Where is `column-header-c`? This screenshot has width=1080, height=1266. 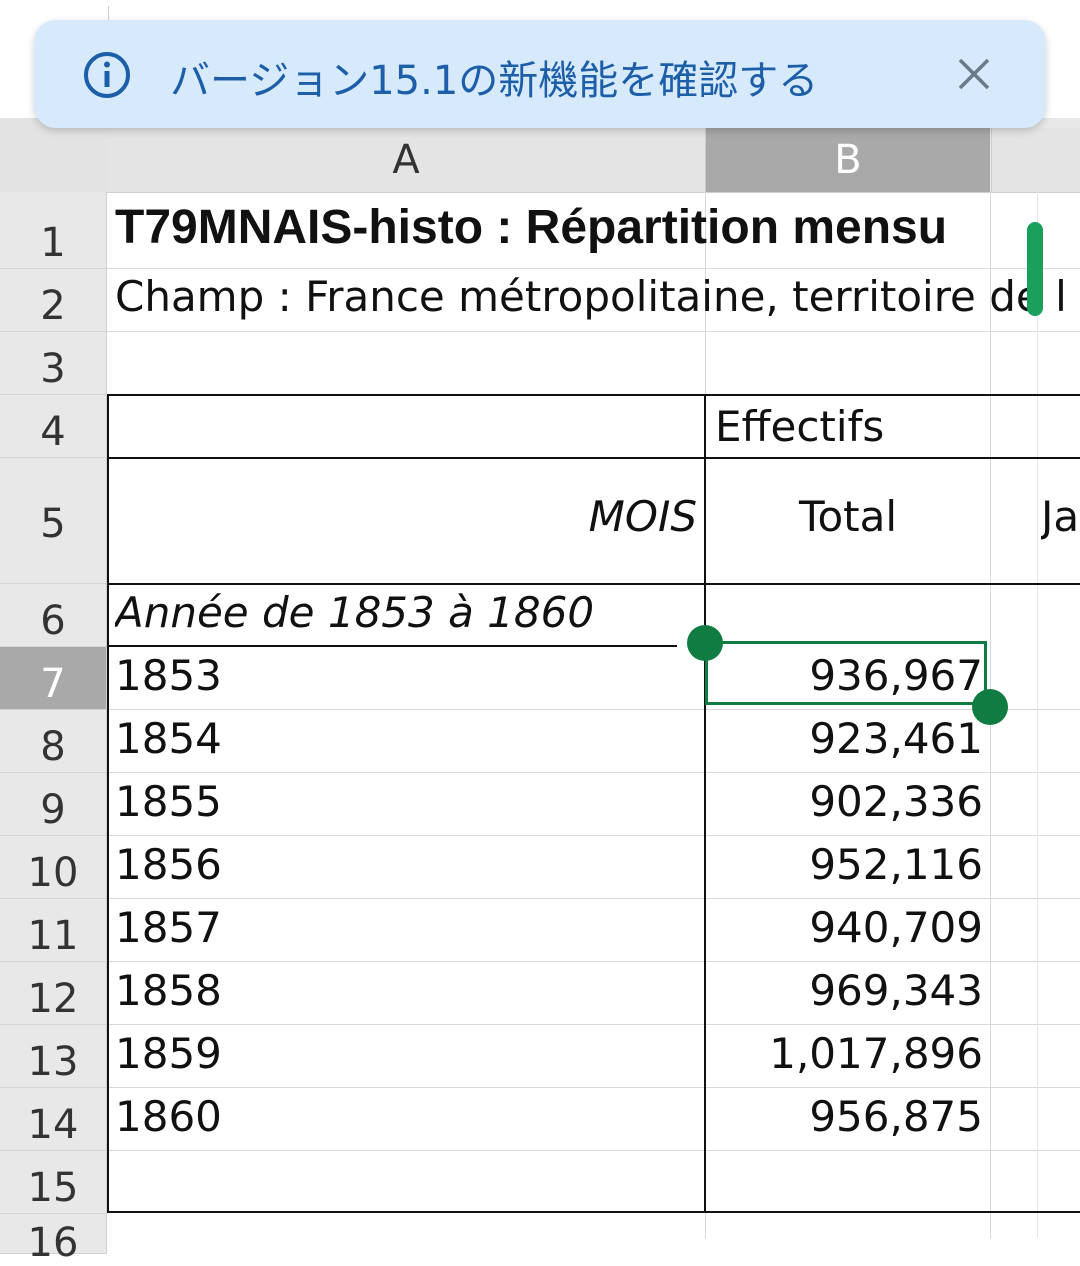 column-header-c is located at coordinates (1035, 160).